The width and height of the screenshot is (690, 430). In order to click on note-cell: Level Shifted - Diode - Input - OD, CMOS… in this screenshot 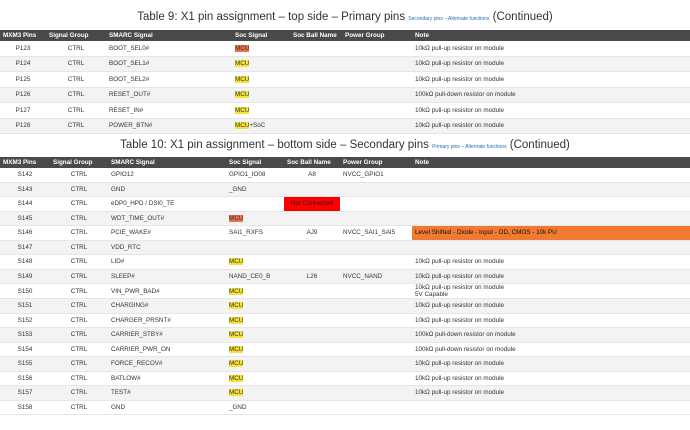, I will do `click(551, 233)`.